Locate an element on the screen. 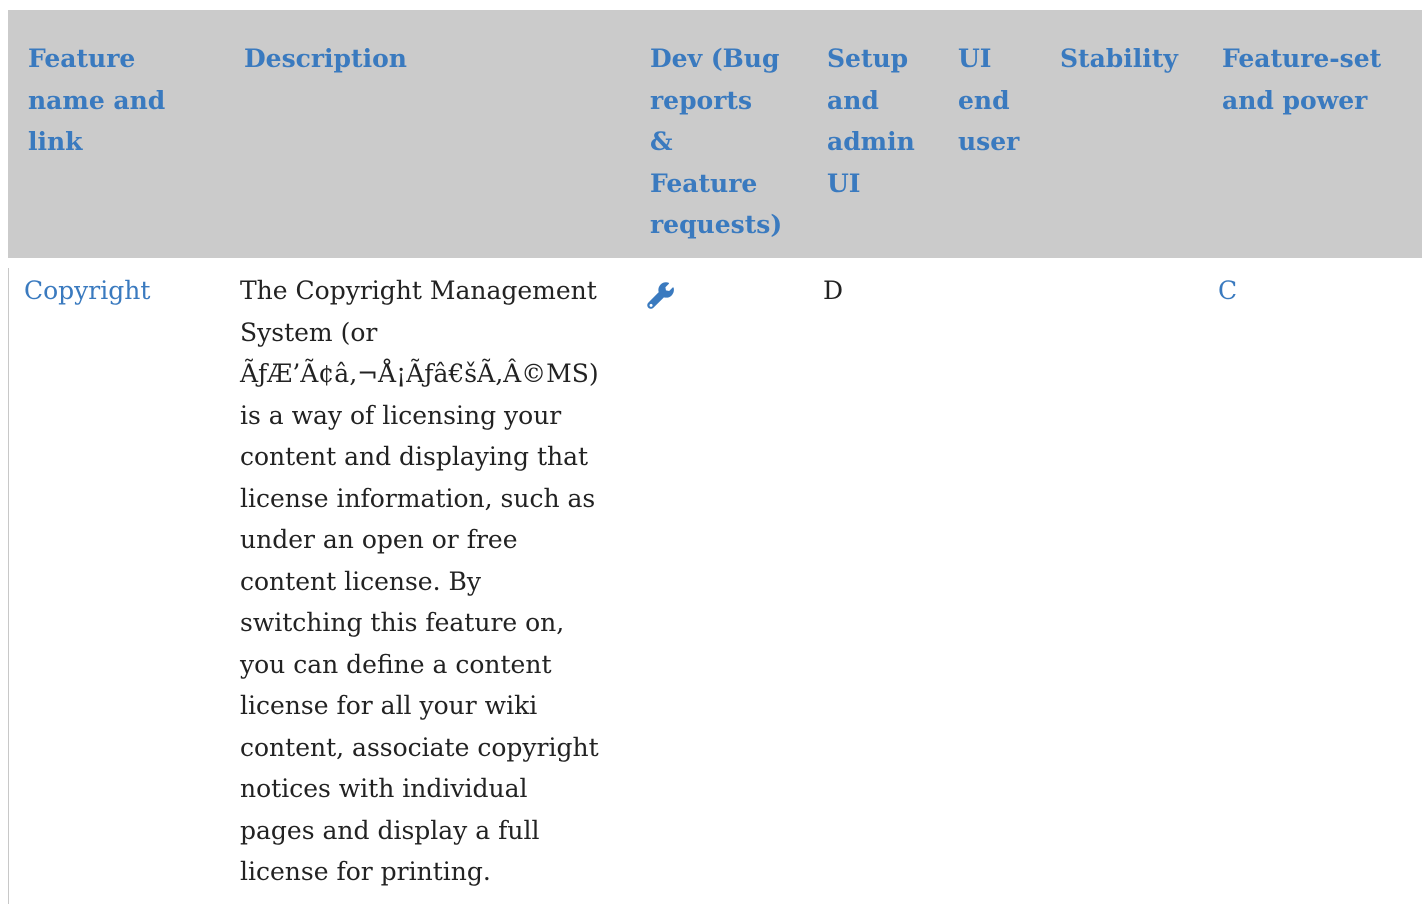  description-line: license for all your wiki is located at coordinates (389, 705).